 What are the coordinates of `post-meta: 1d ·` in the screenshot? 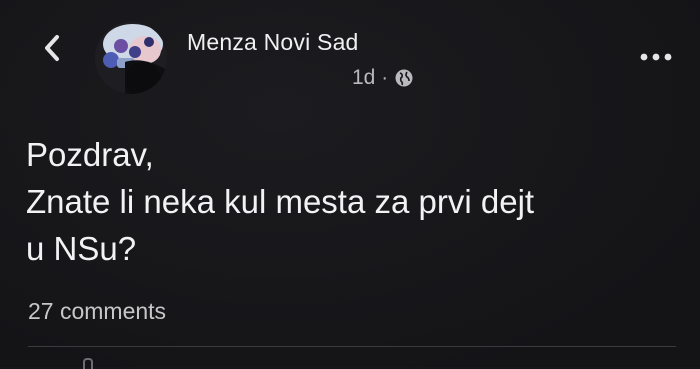 It's located at (383, 78).